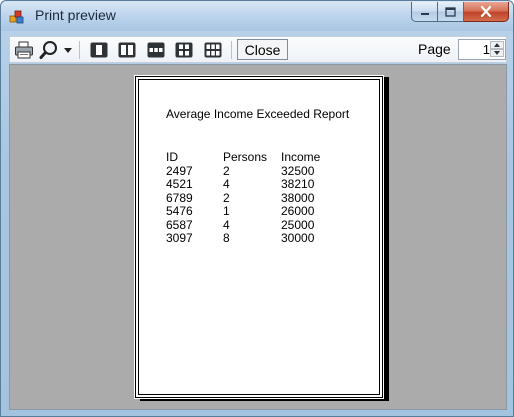  I want to click on cell-id: 4521, so click(179, 184).